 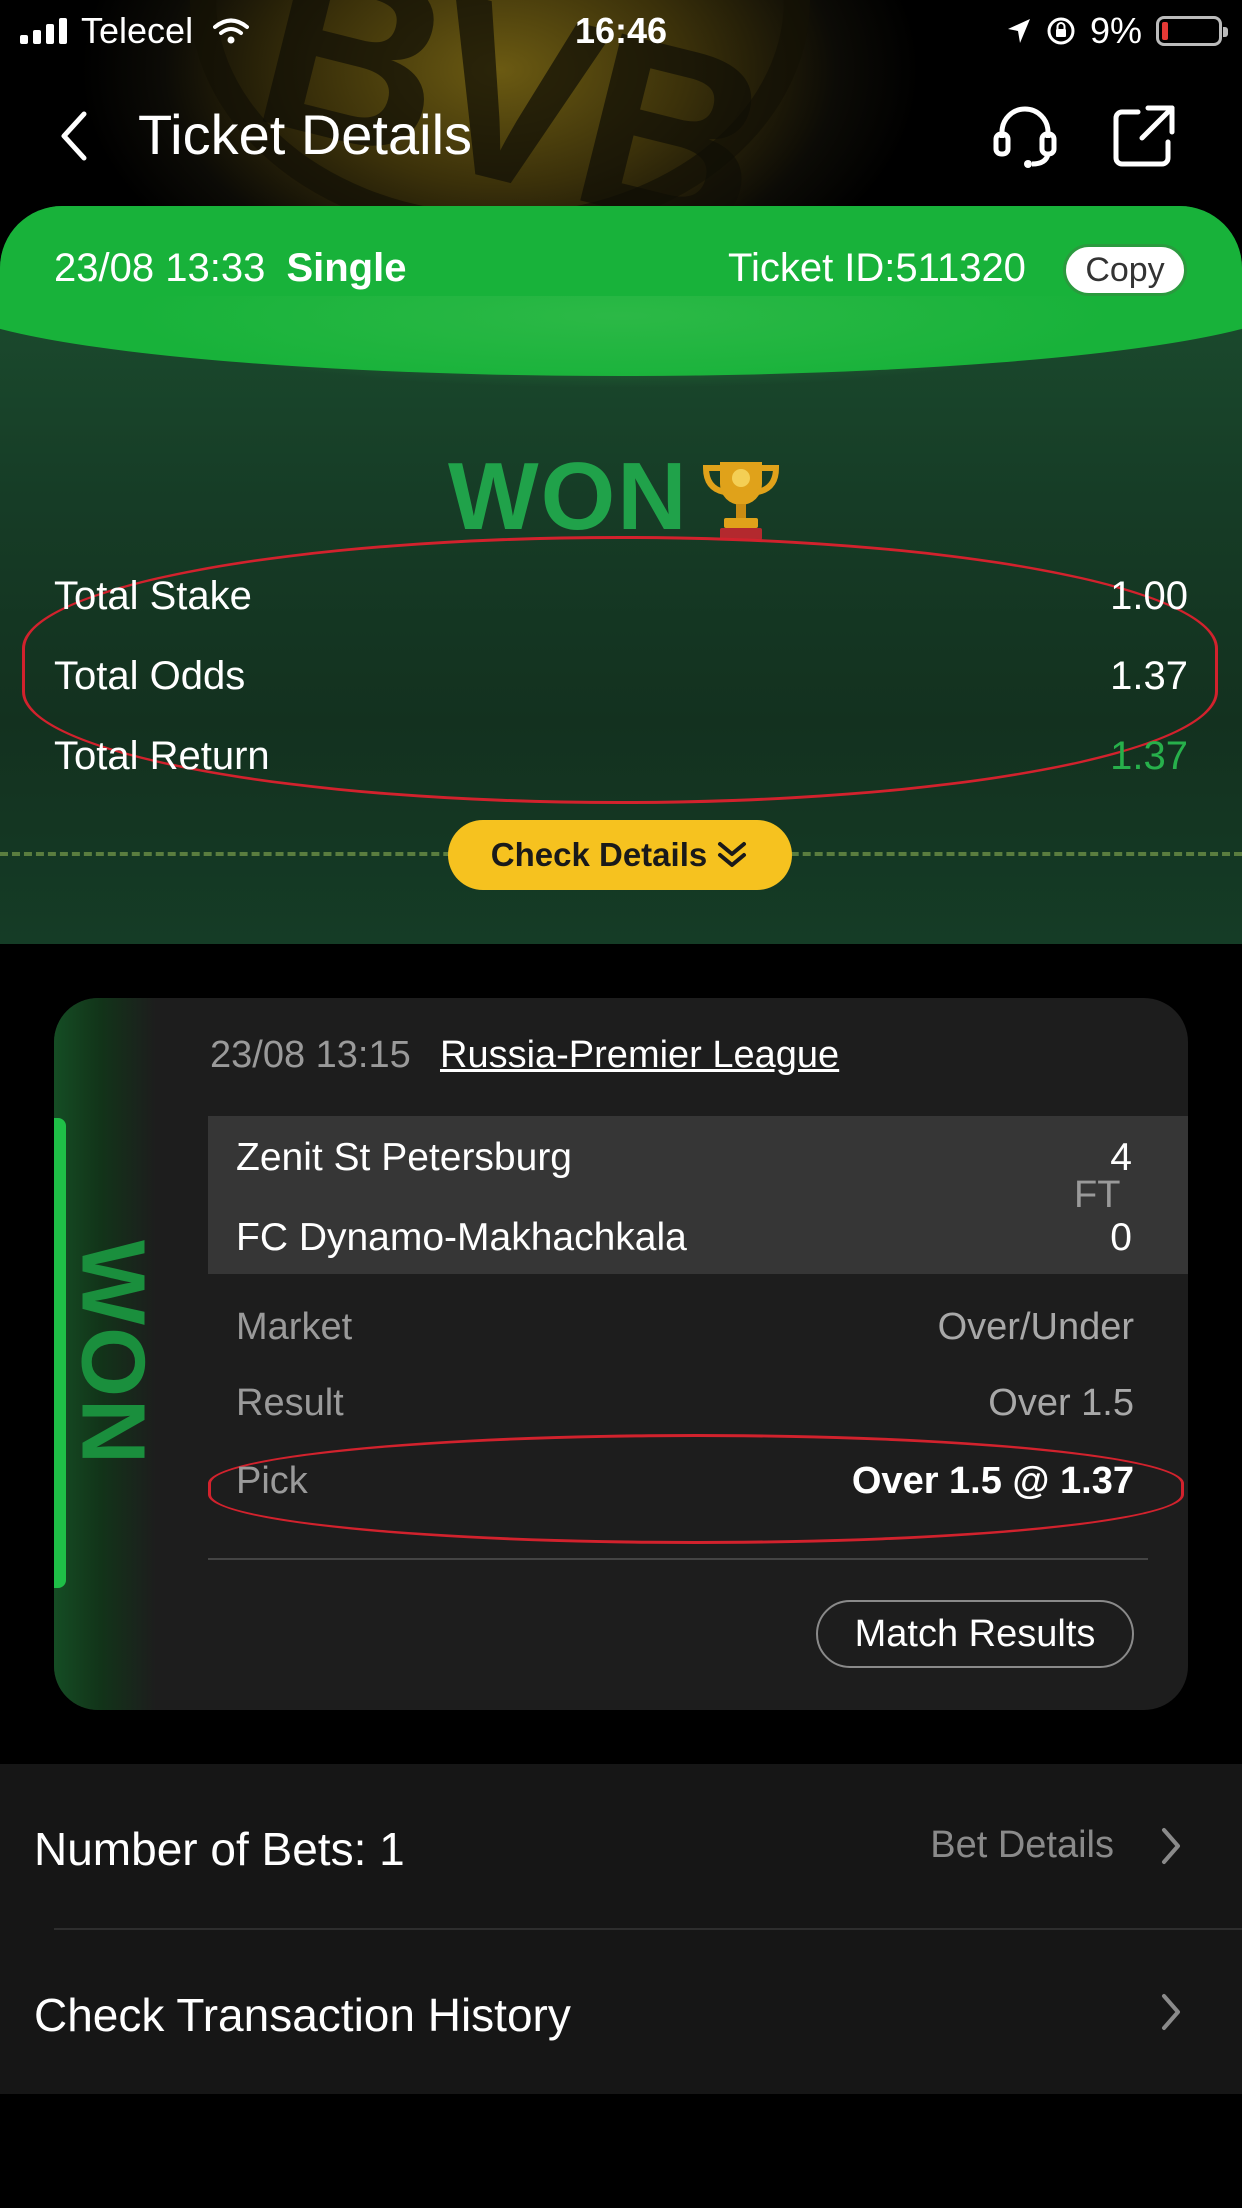 I want to click on away-team: FC Dynamo-Makhachkala, so click(x=461, y=1237).